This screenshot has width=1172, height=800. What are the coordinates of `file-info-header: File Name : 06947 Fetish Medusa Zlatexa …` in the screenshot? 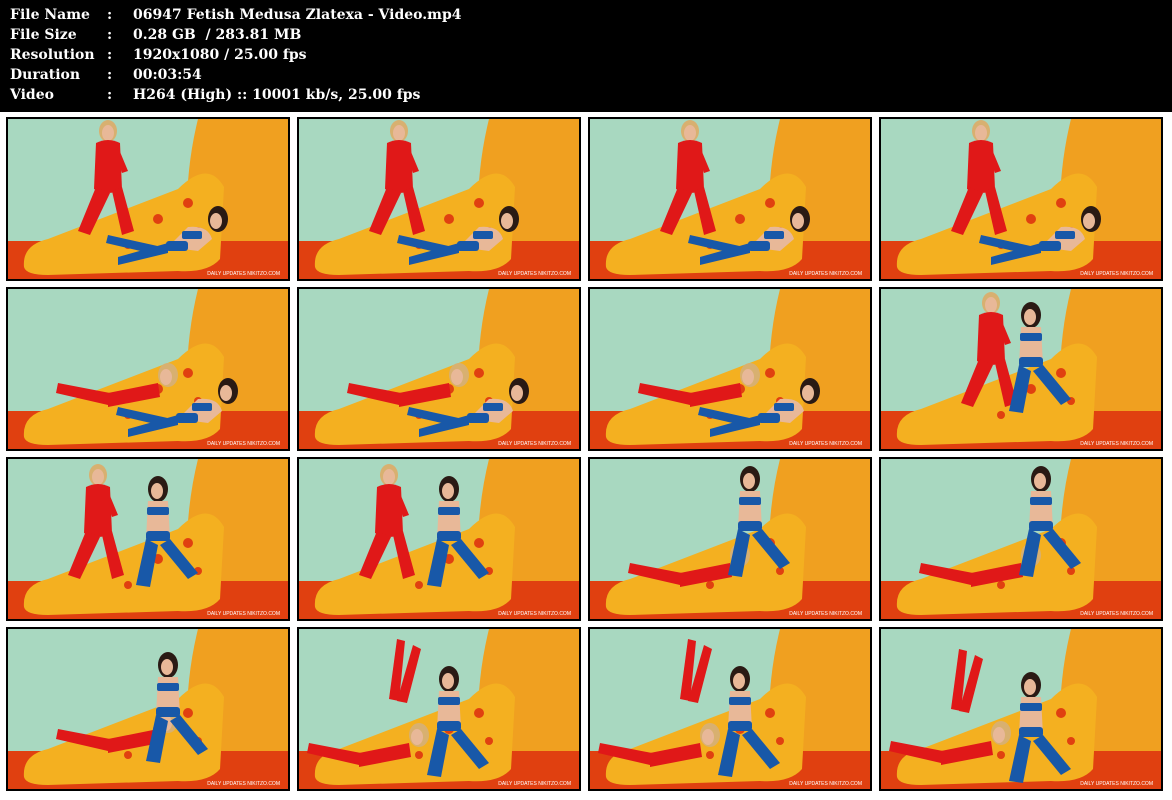 It's located at (586, 56).